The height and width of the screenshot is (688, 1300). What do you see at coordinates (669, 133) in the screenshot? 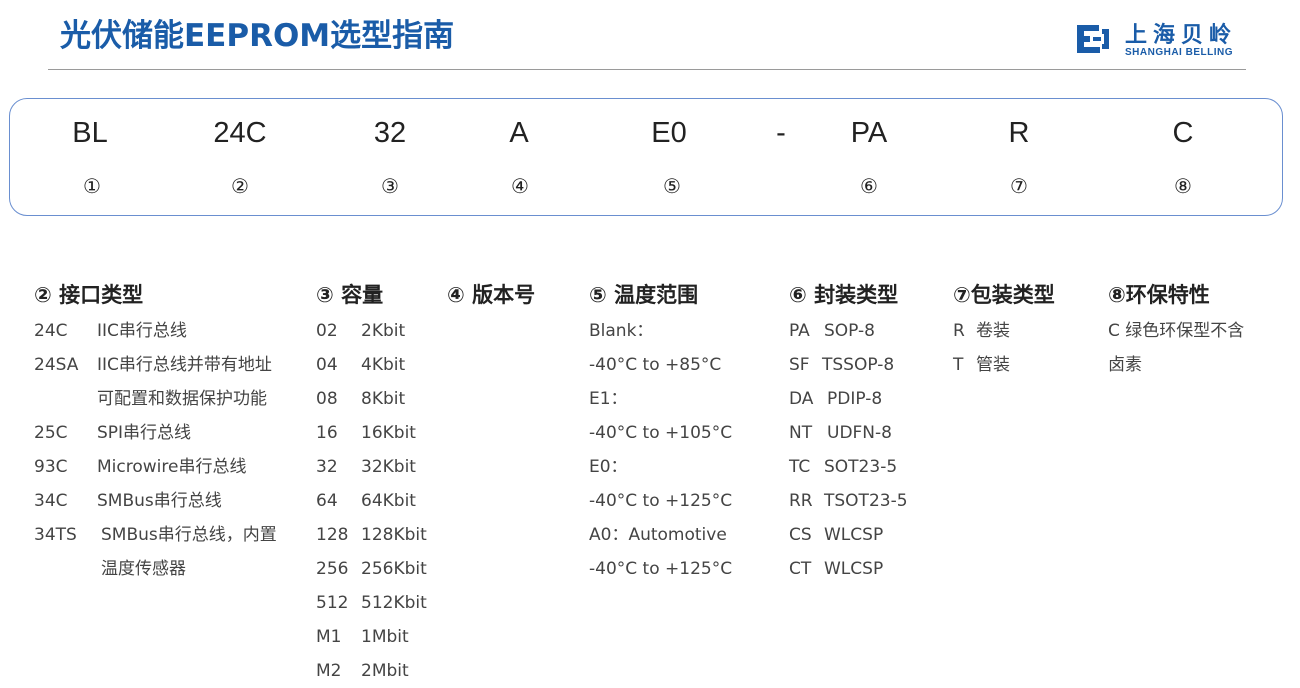
I see `code-segment-temperature: E0` at bounding box center [669, 133].